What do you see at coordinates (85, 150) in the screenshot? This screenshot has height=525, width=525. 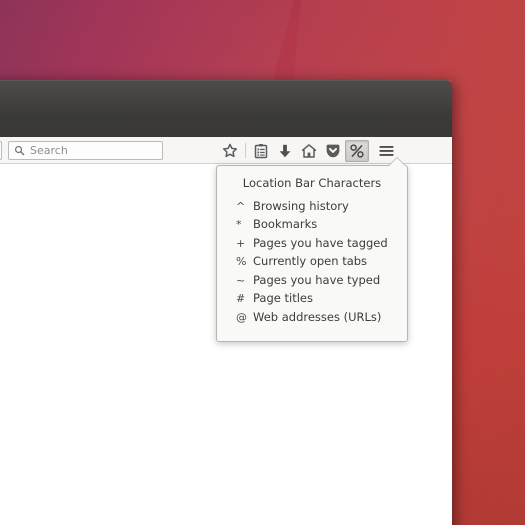 I see `search-input: Search` at bounding box center [85, 150].